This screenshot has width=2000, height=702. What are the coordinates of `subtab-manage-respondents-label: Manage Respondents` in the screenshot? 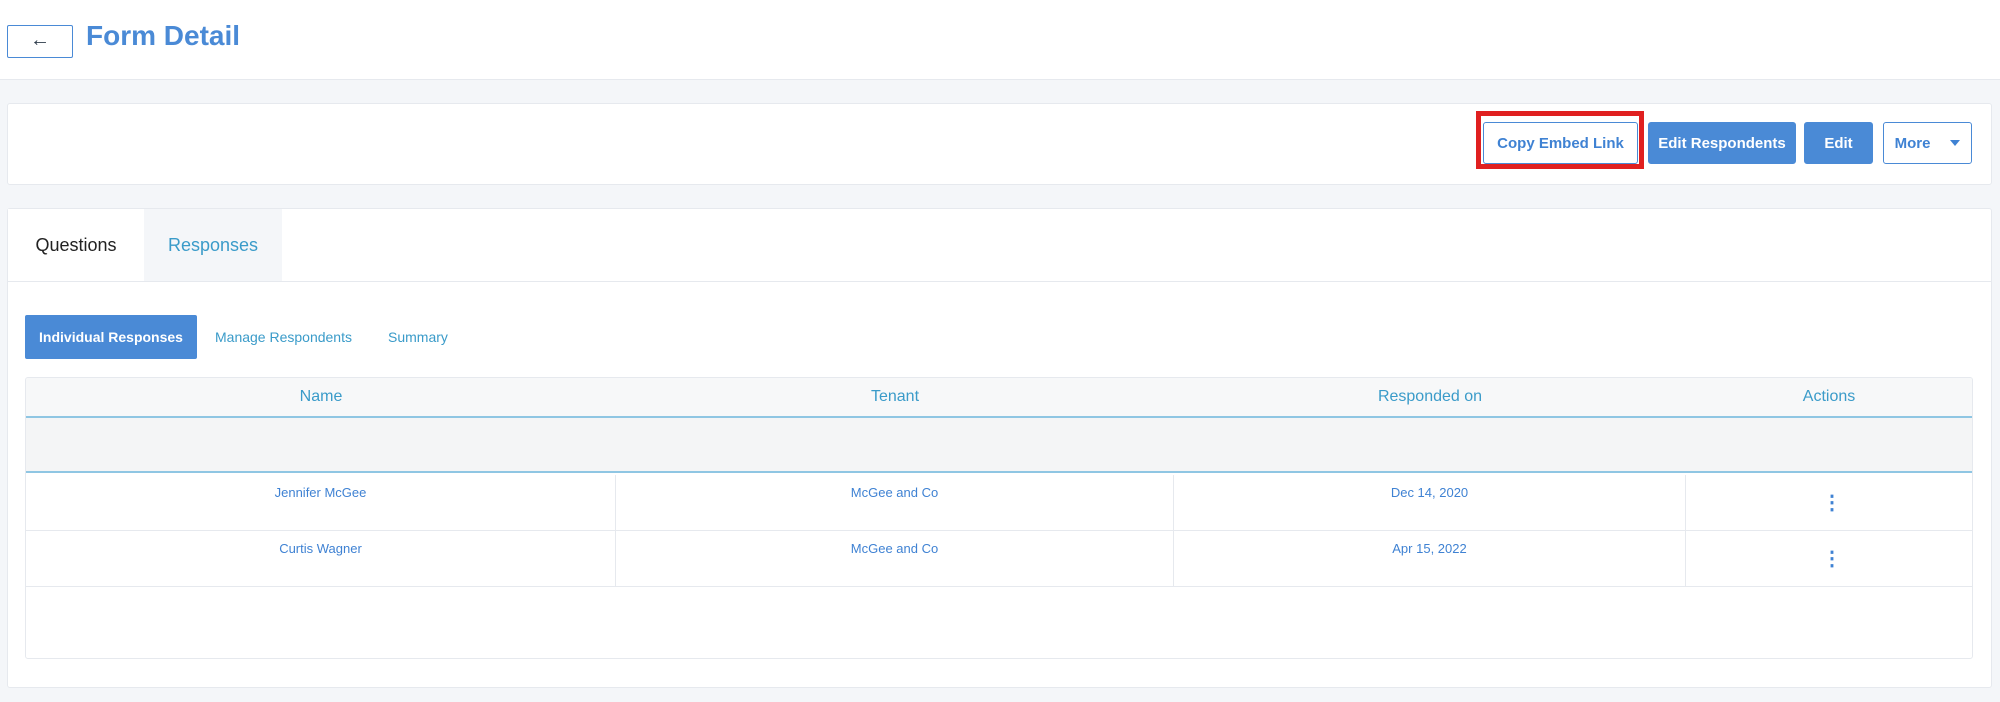 It's located at (283, 337).